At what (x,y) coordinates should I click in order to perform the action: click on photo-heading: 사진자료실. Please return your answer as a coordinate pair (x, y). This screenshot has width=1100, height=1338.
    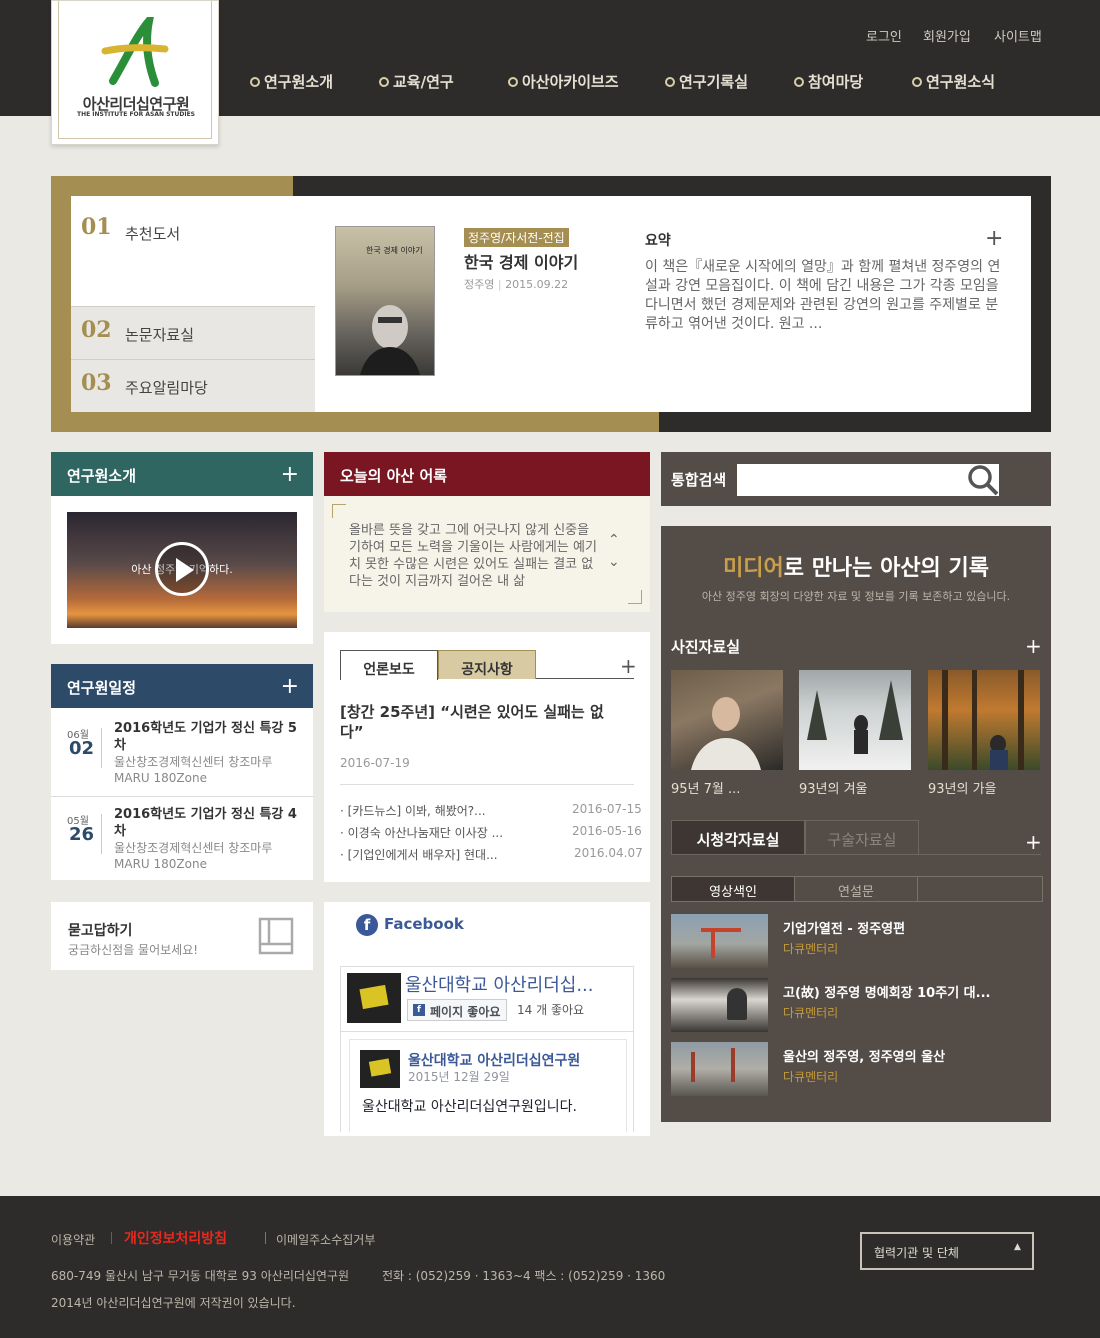
    Looking at the image, I should click on (706, 647).